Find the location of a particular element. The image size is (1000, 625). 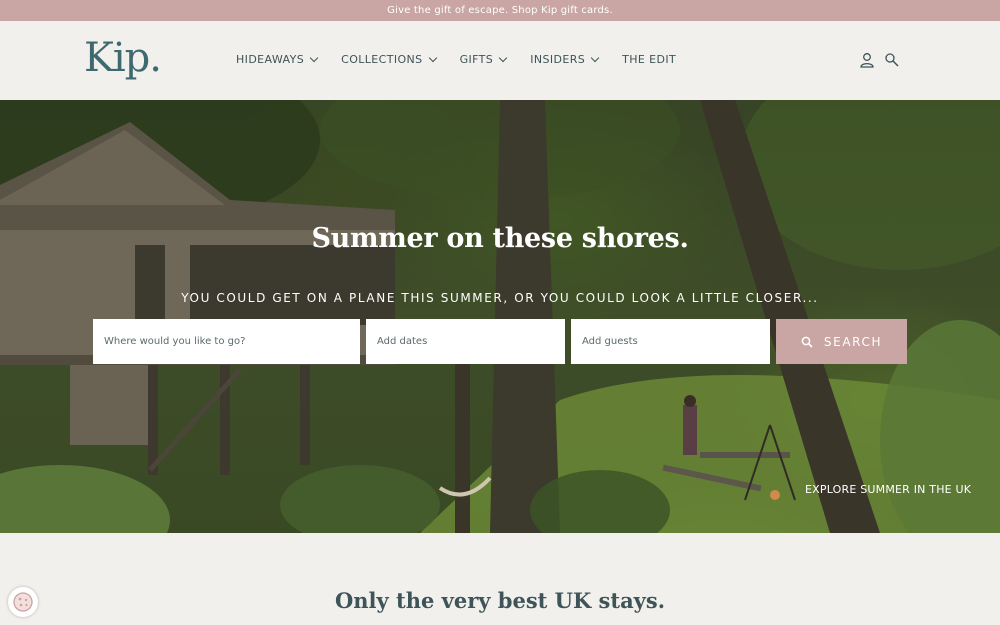

section-title: Only the very best UK stays. is located at coordinates (500, 600).